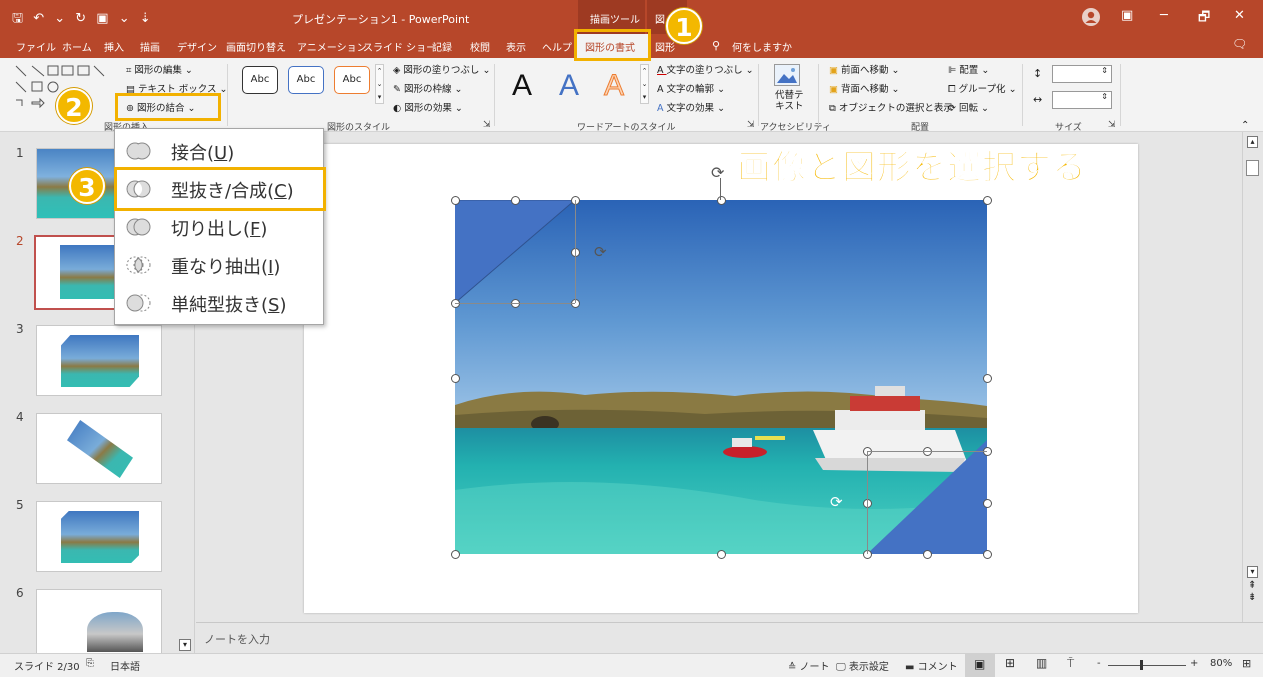 The width and height of the screenshot is (1263, 677). What do you see at coordinates (428, 107) in the screenshot?
I see `shape-effects-button: ◐ 図形の効果 ⌄` at bounding box center [428, 107].